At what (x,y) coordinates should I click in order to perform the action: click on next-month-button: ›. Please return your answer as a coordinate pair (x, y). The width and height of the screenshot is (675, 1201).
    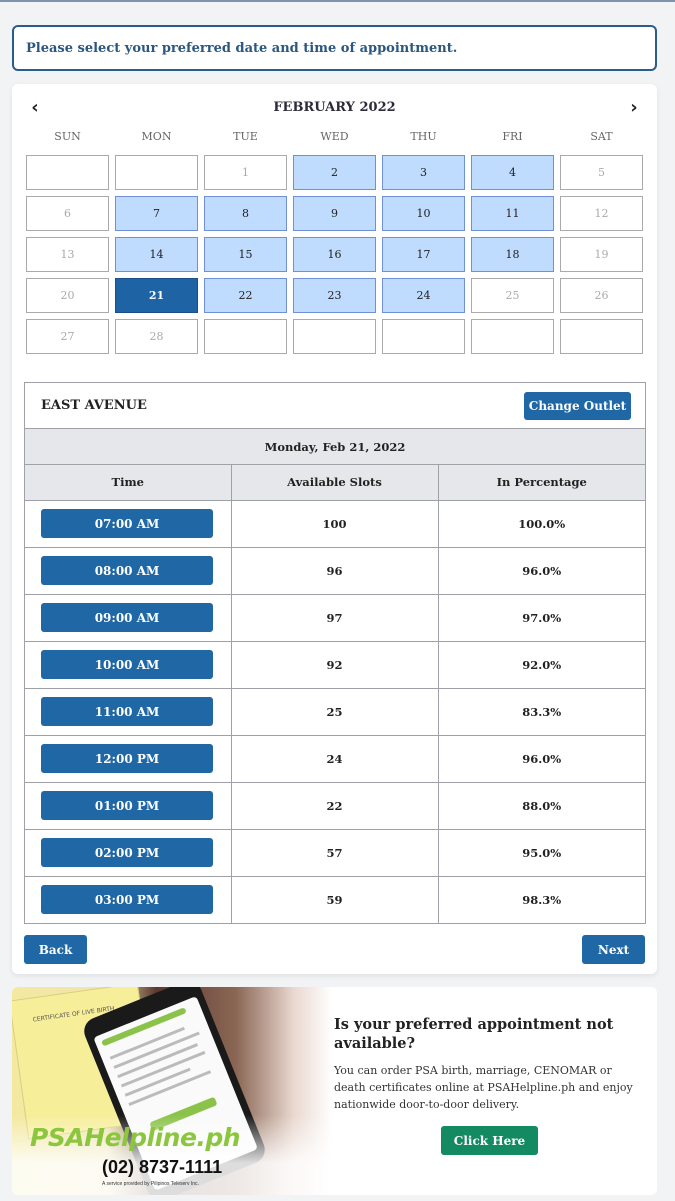
    Looking at the image, I should click on (634, 107).